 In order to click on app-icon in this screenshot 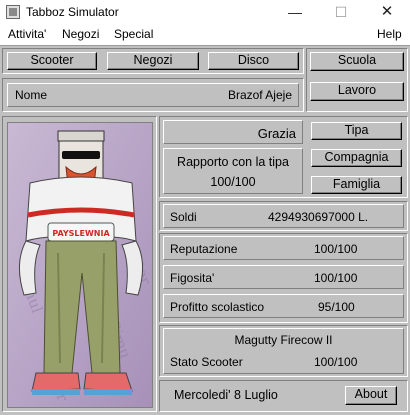, I will do `click(13, 12)`.